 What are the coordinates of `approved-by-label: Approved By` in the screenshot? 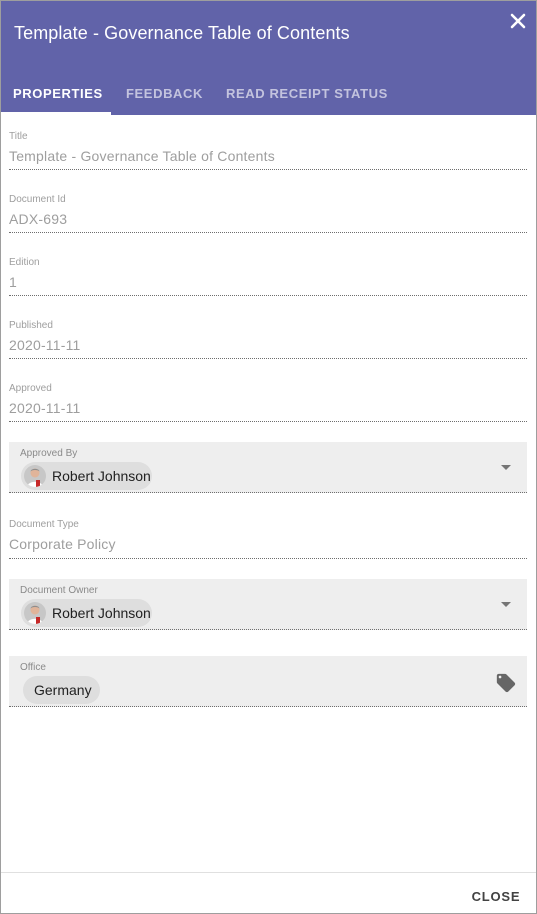 It's located at (49, 453).